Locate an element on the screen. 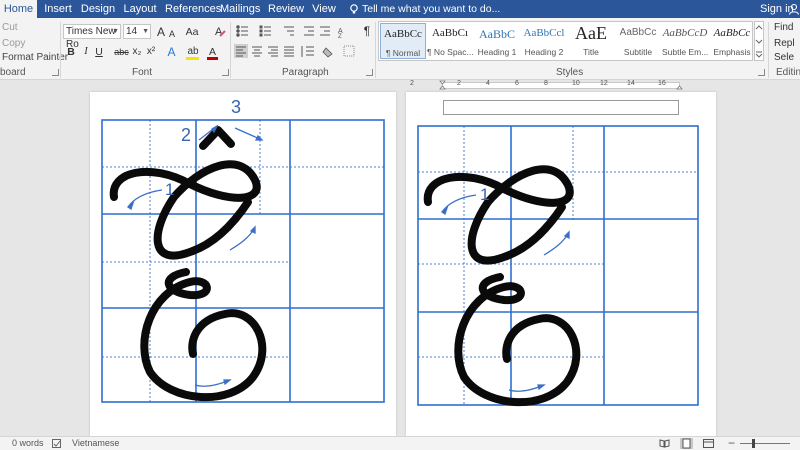  style-subtitle: AaBbCc Subtitle is located at coordinates (638, 41).